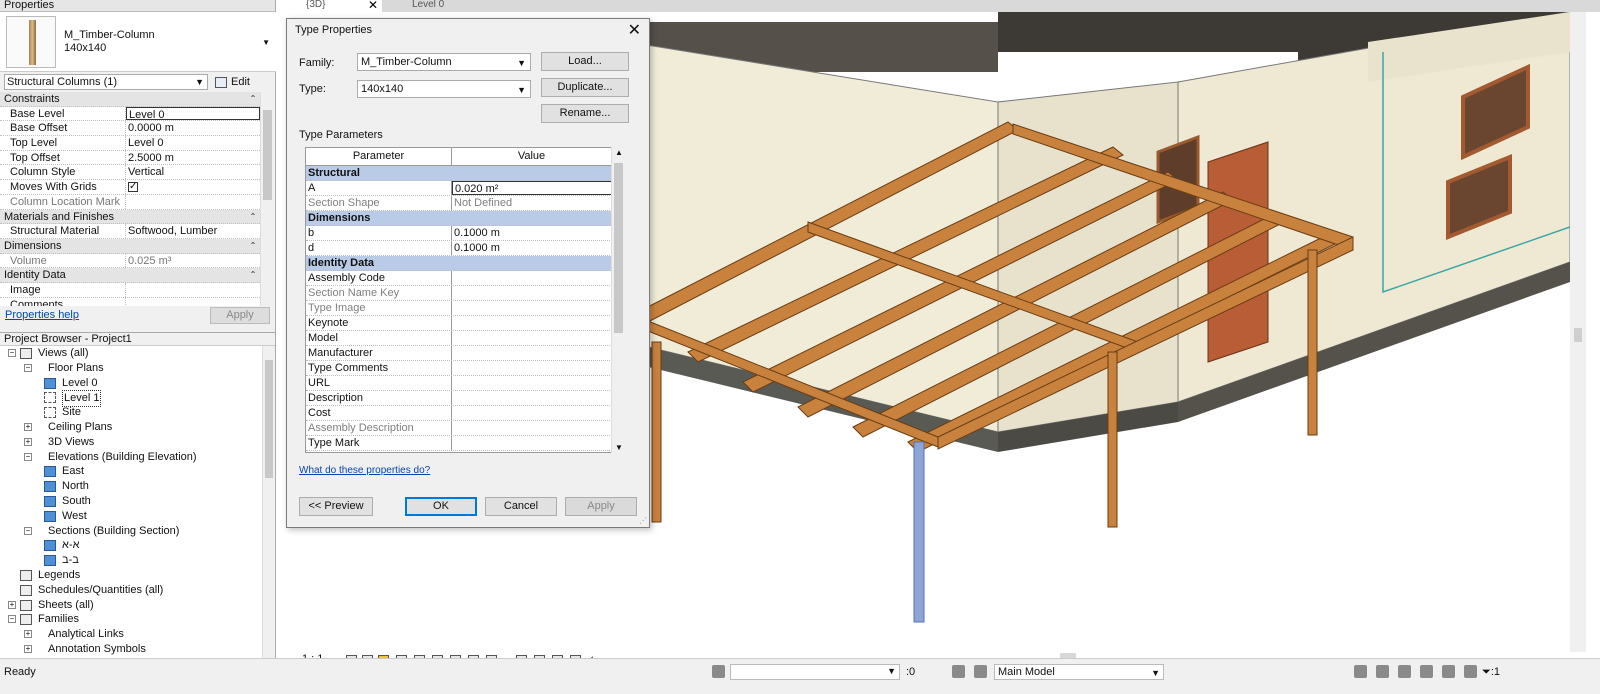 The width and height of the screenshot is (1600, 694). What do you see at coordinates (130, 427) in the screenshot?
I see `browser-node: + Ceiling Plans` at bounding box center [130, 427].